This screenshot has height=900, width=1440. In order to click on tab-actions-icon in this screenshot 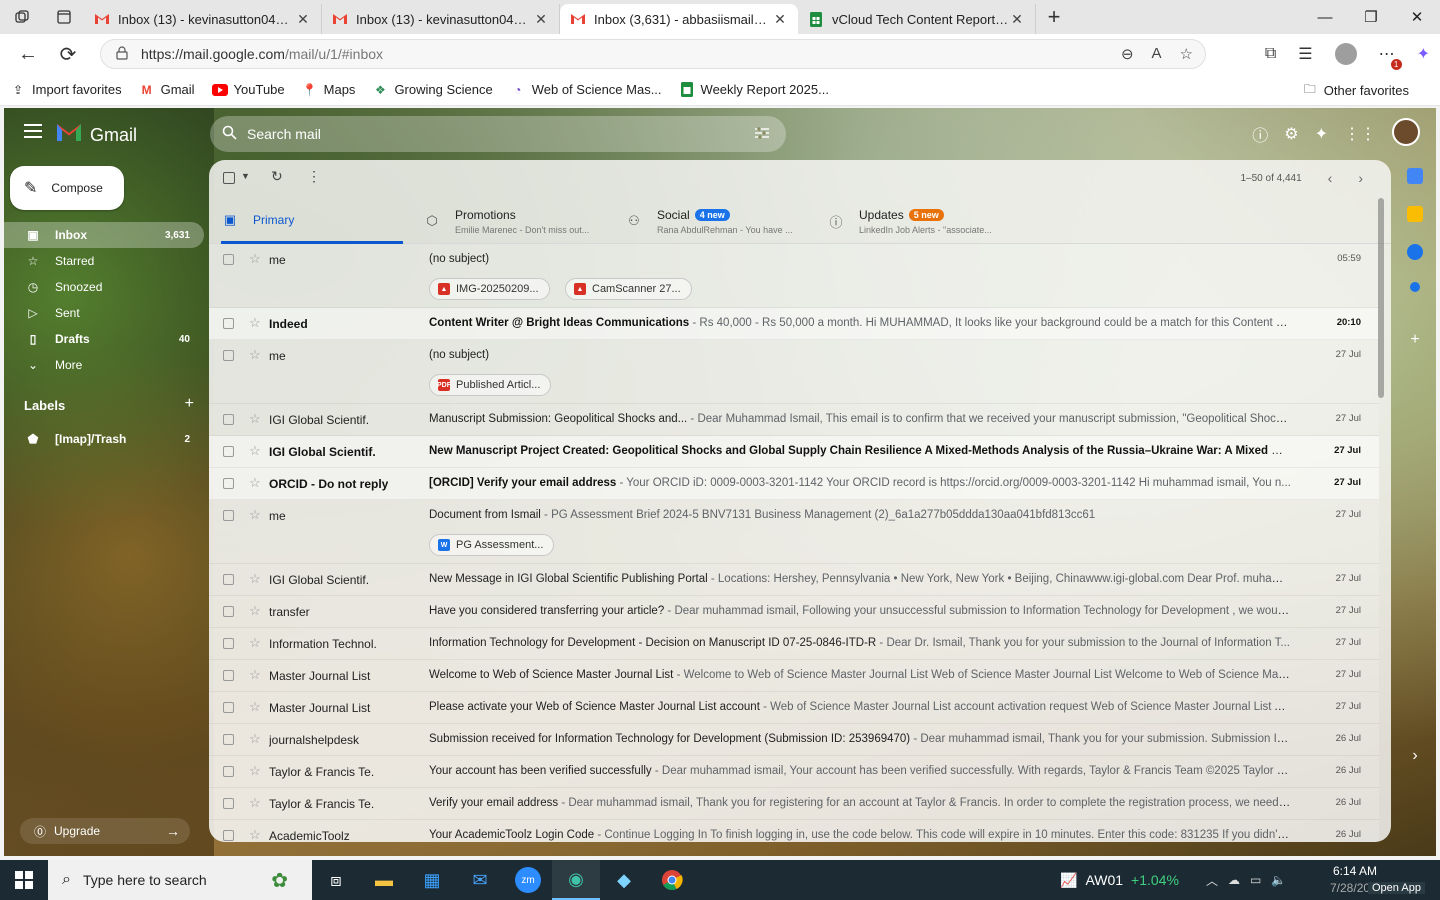, I will do `click(64, 17)`.